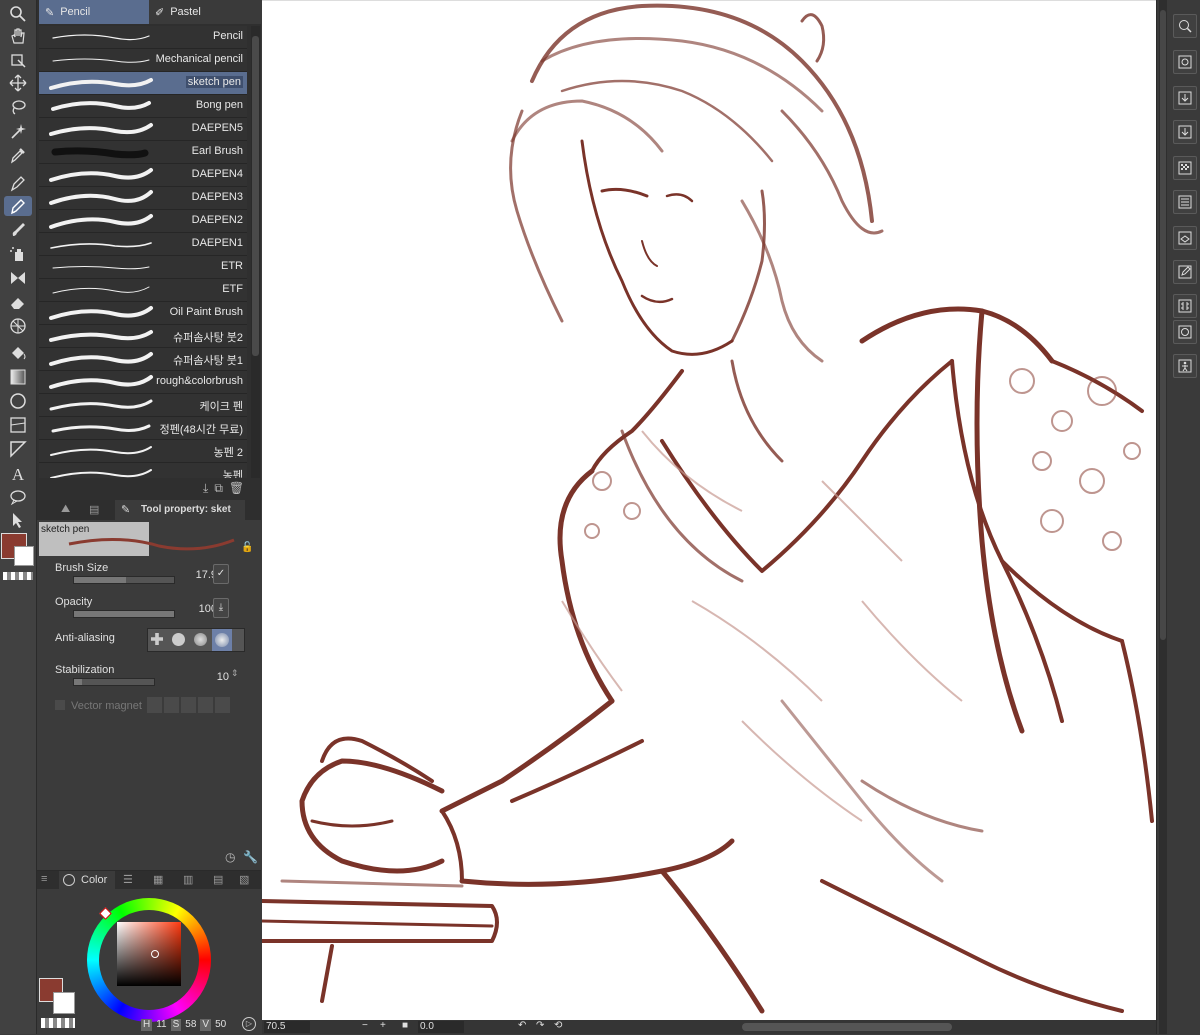 This screenshot has width=1200, height=1035. I want to click on brush-icon, so click(18, 229).